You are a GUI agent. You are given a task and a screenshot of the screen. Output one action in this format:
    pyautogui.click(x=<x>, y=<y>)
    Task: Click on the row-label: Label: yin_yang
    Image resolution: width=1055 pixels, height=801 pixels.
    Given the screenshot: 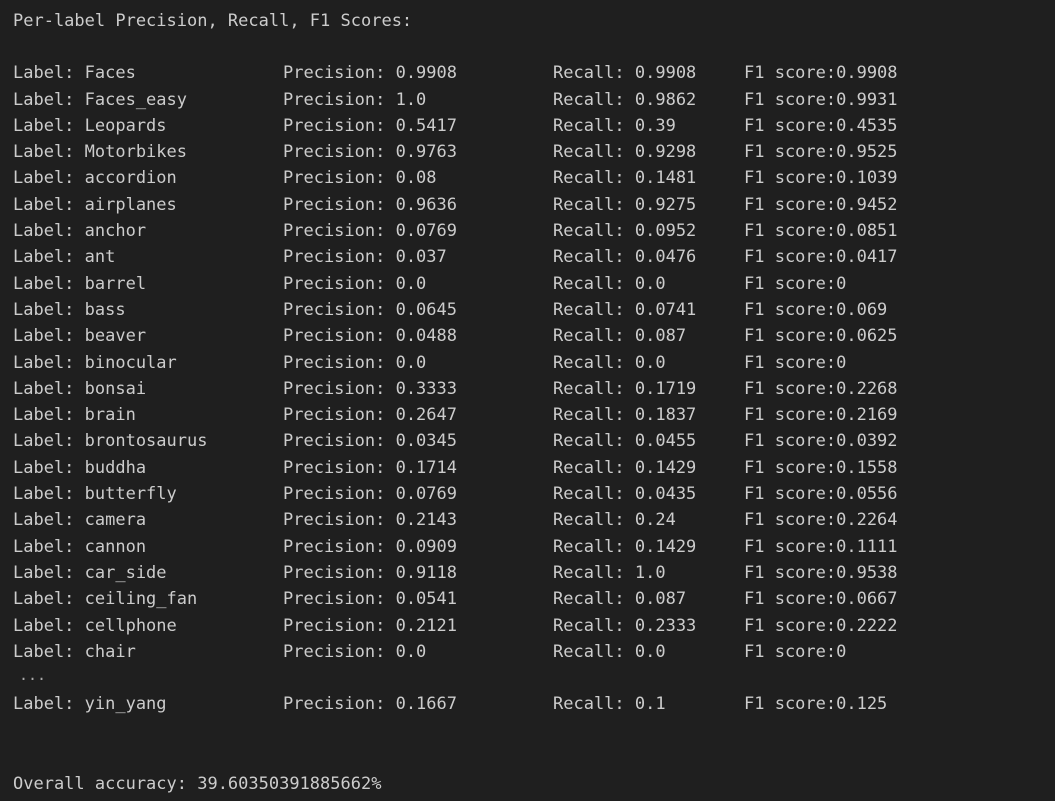 What is the action you would take?
    pyautogui.click(x=90, y=704)
    